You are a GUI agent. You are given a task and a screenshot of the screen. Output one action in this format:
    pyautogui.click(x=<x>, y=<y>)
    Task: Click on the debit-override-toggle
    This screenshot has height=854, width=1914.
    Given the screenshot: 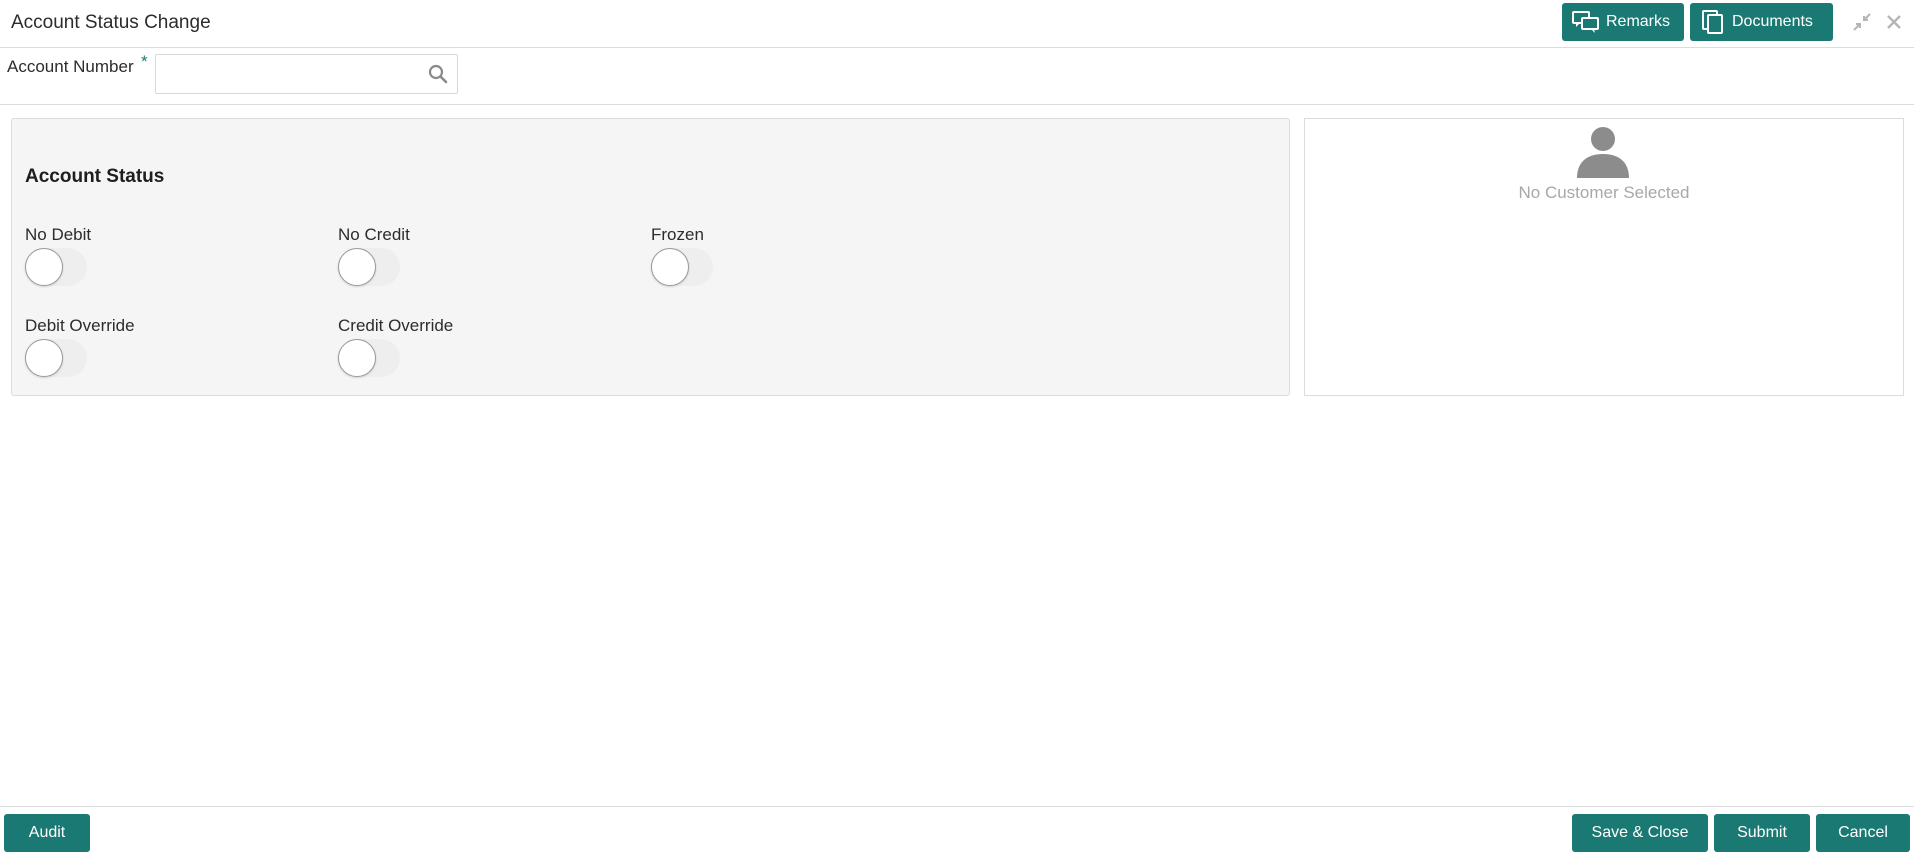 What is the action you would take?
    pyautogui.click(x=56, y=358)
    